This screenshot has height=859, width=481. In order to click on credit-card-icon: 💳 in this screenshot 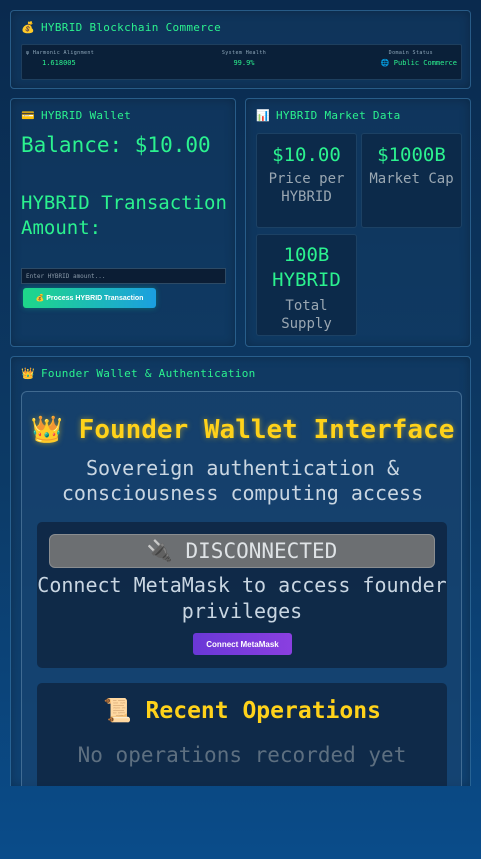, I will do `click(28, 115)`.